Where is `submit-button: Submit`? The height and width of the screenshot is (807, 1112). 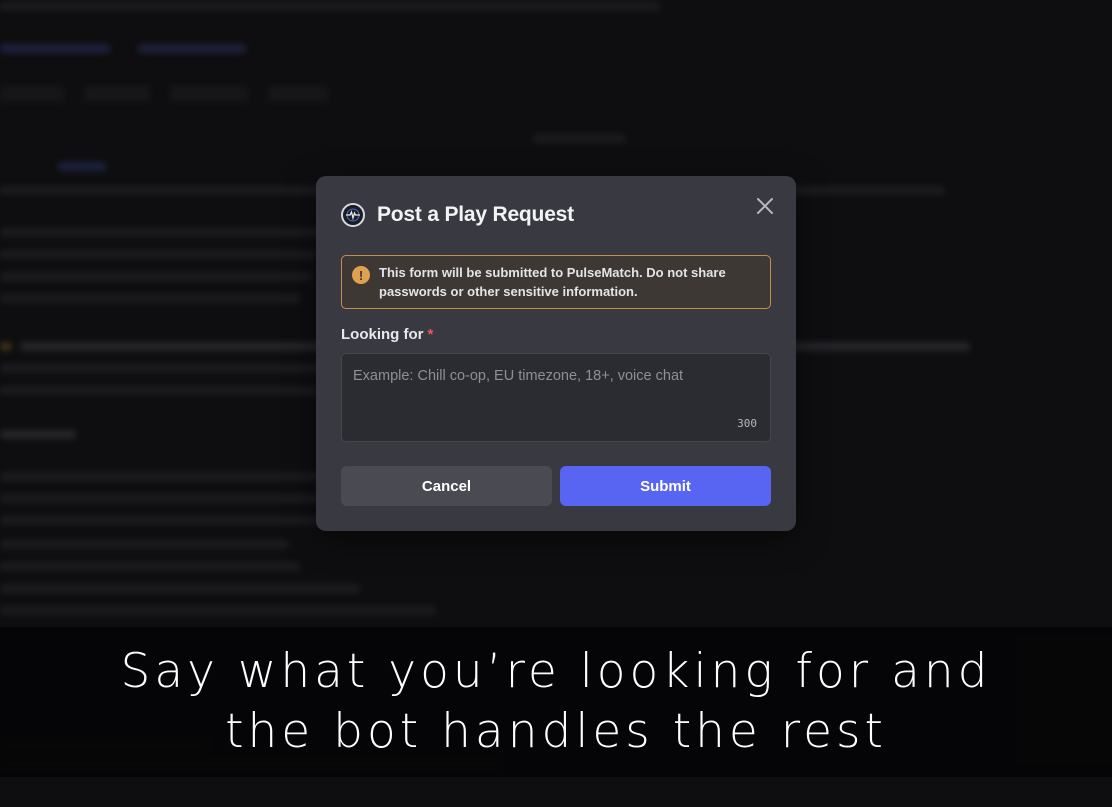 submit-button: Submit is located at coordinates (665, 486).